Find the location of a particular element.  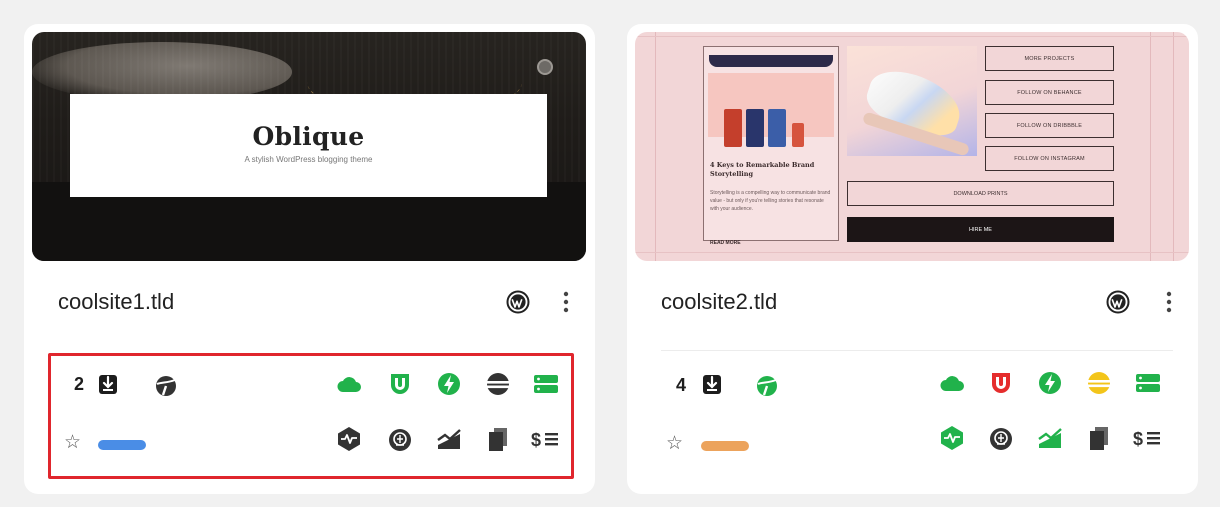

thumbnail-read-more: READ MORE is located at coordinates (725, 243).